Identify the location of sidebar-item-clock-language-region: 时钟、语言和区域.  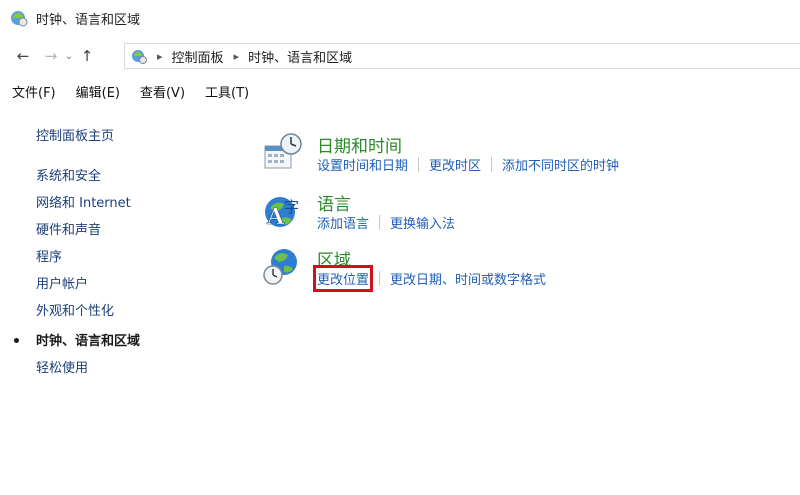
(88, 341).